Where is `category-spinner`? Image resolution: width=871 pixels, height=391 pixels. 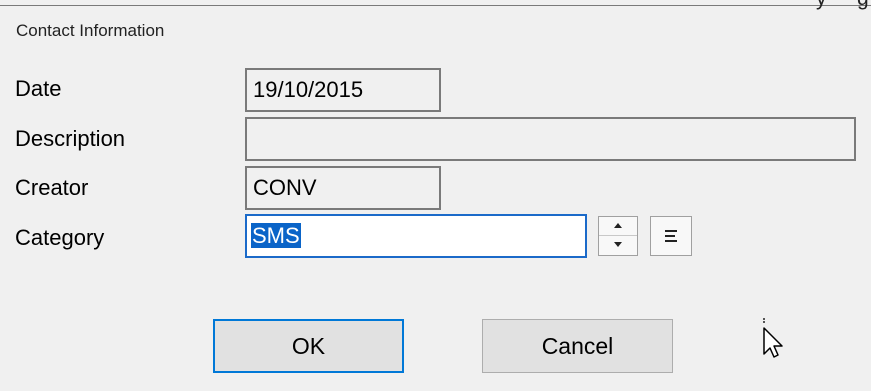 category-spinner is located at coordinates (618, 236).